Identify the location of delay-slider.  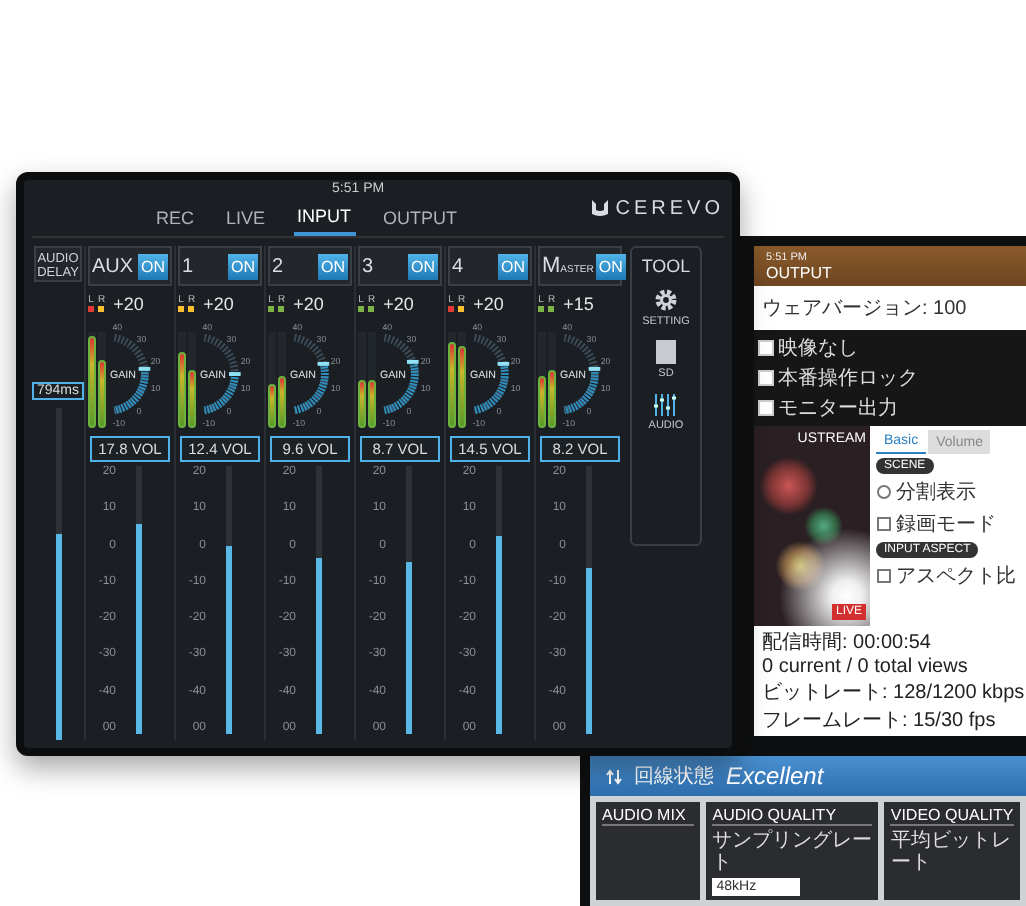
(58, 574).